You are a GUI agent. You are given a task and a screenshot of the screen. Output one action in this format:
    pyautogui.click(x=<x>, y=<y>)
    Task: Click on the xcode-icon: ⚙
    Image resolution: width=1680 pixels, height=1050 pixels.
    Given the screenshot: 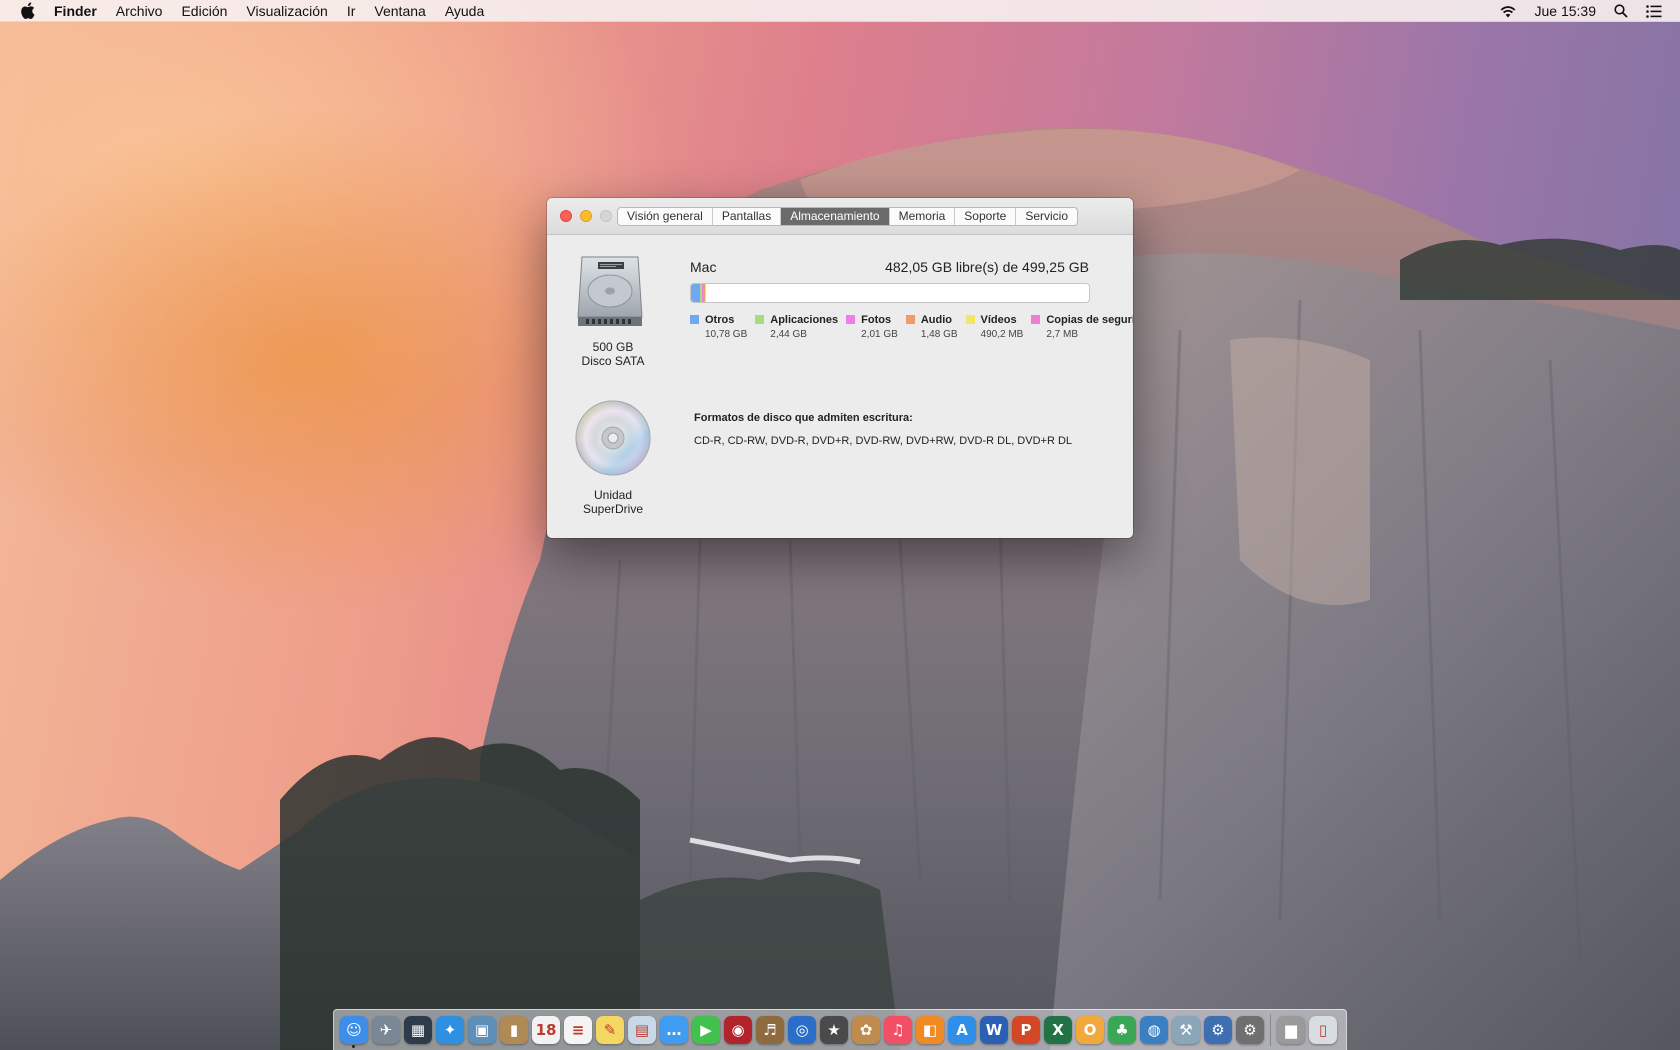 What is the action you would take?
    pyautogui.click(x=1218, y=1030)
    